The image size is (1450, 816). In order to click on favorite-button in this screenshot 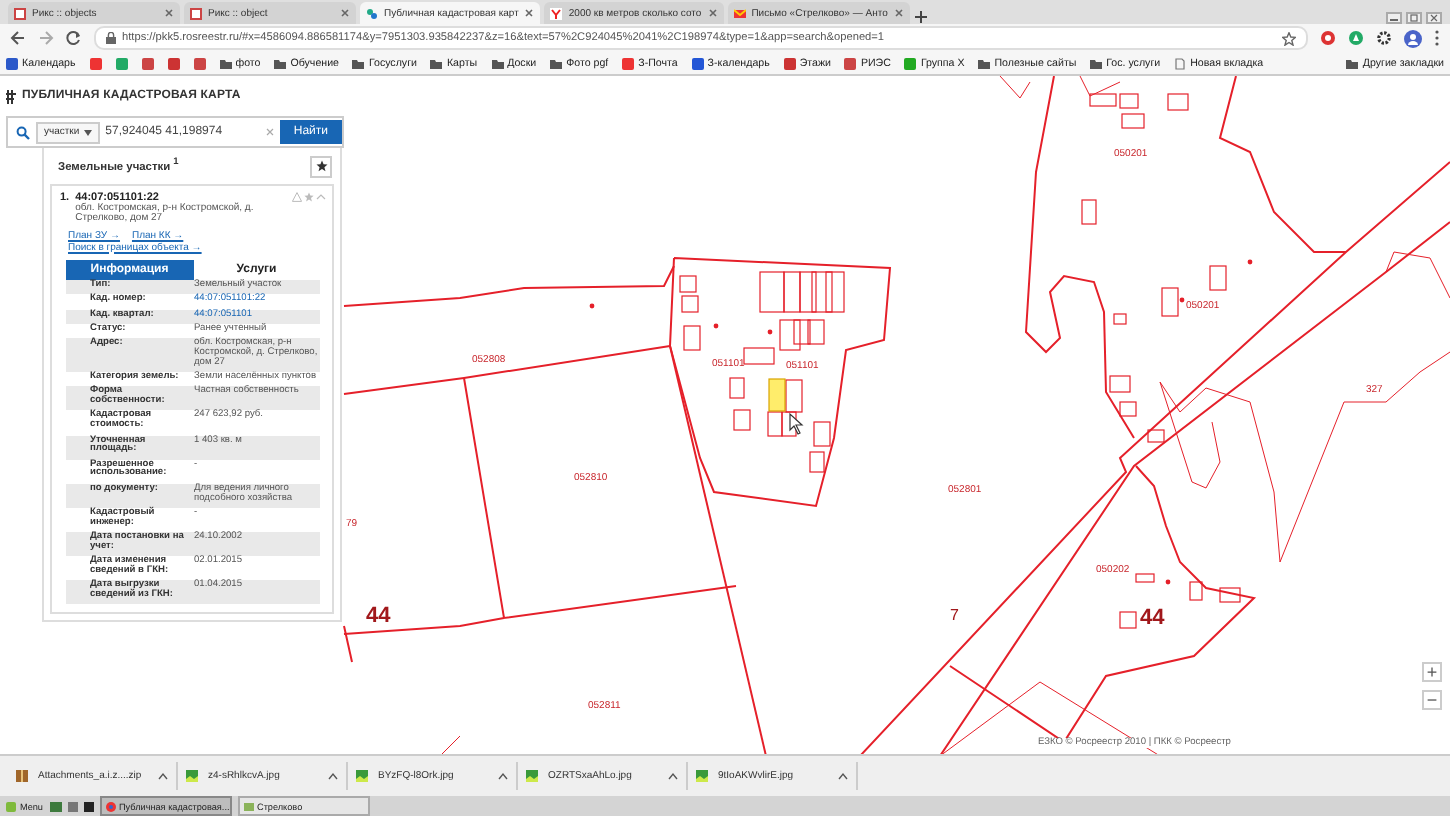, I will do `click(321, 166)`.